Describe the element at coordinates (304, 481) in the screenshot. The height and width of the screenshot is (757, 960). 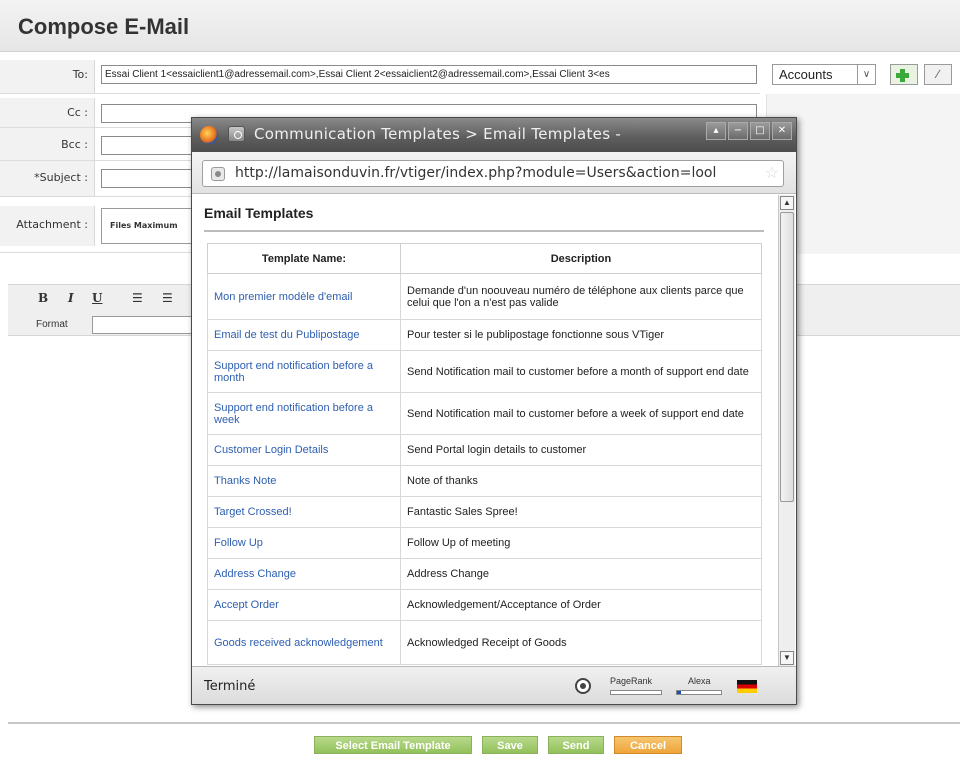
I see `template-name-link: Thanks Note` at that location.